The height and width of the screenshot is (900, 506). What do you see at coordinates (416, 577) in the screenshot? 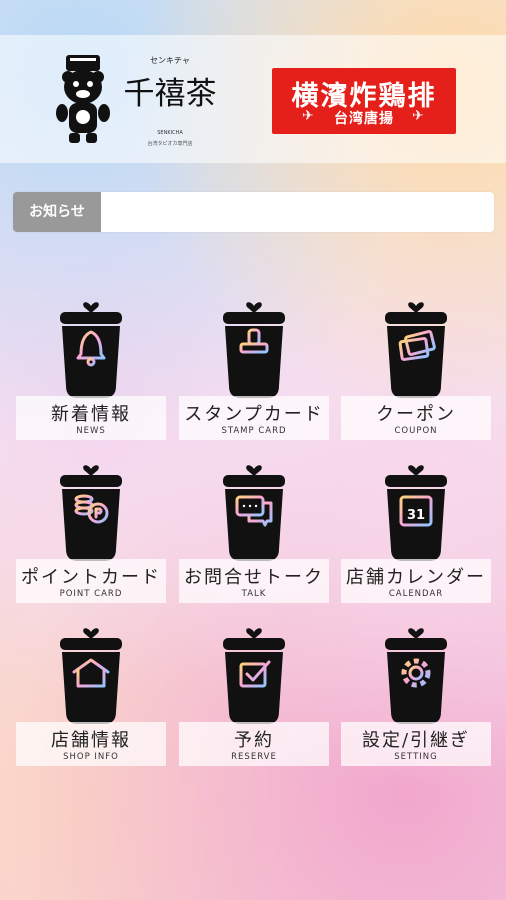
I see `menu-label: 店舗カレンダー` at bounding box center [416, 577].